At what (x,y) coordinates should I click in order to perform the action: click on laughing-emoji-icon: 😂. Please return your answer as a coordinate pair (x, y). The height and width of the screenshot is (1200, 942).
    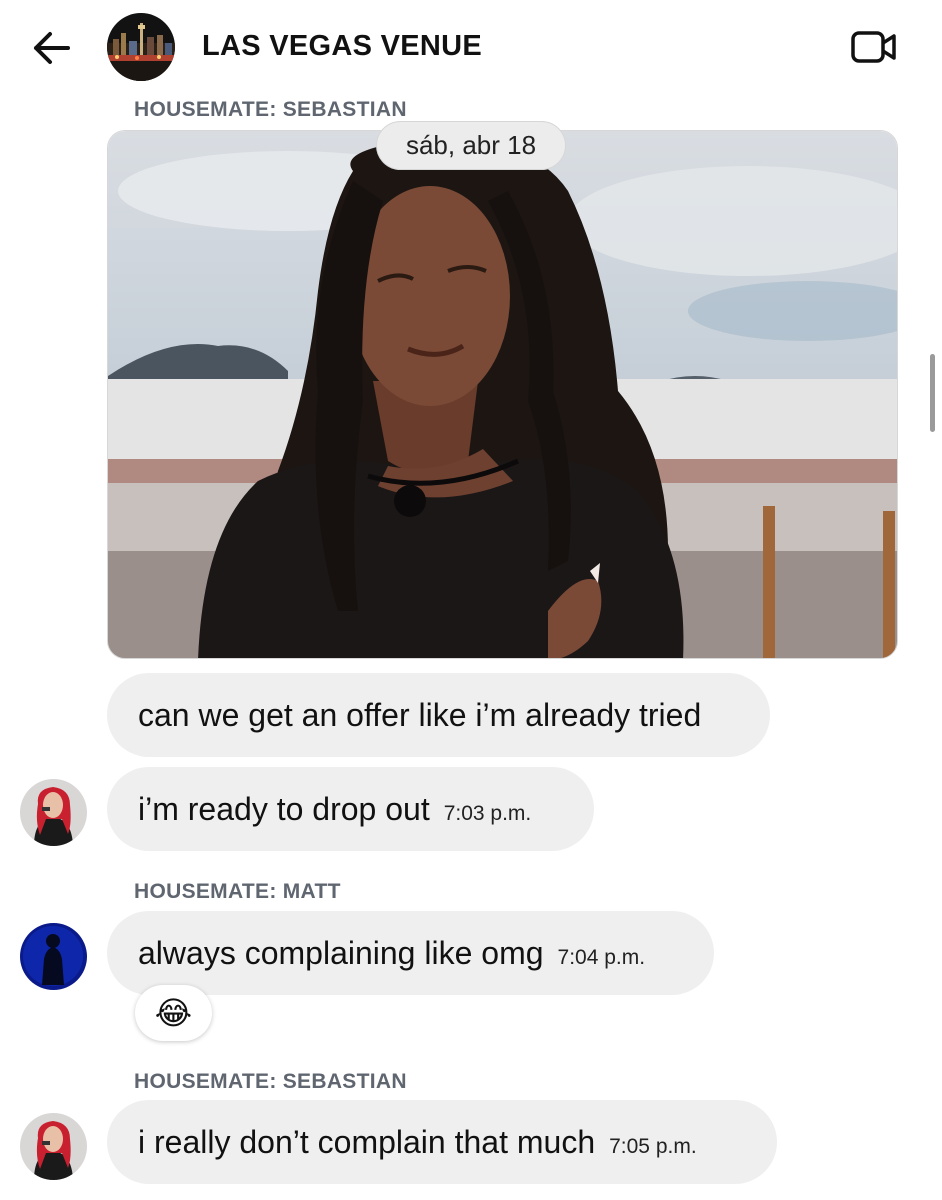
    Looking at the image, I should click on (173, 1013).